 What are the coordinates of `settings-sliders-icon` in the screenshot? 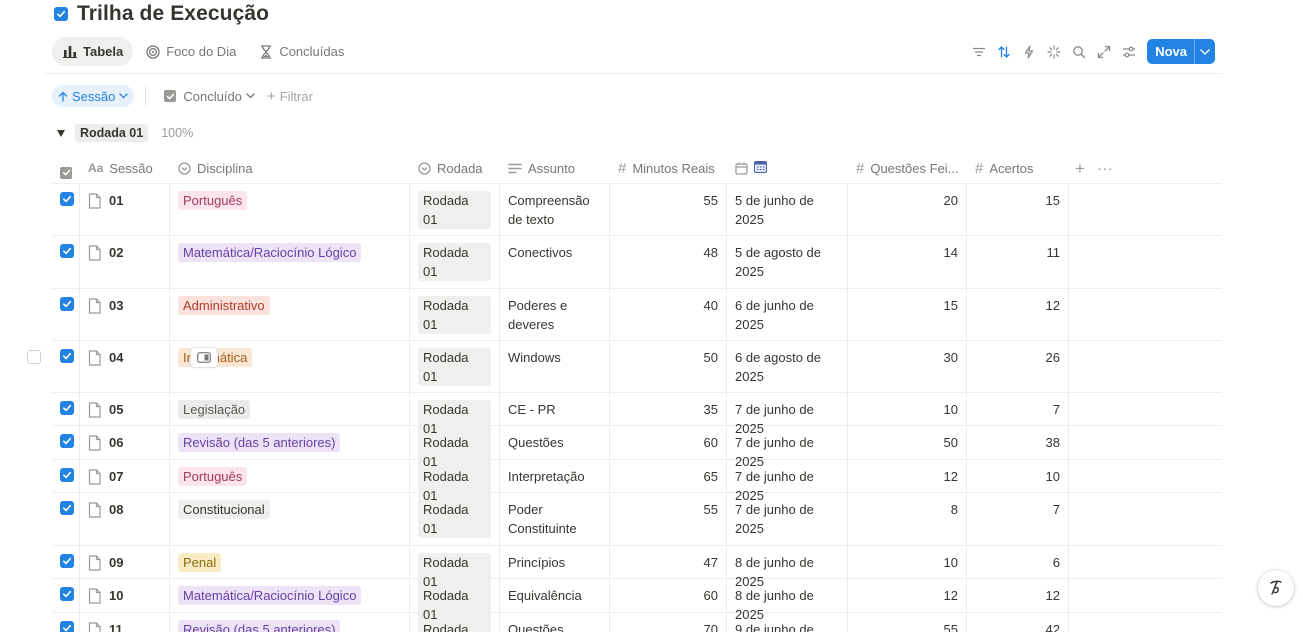 It's located at (1128, 51).